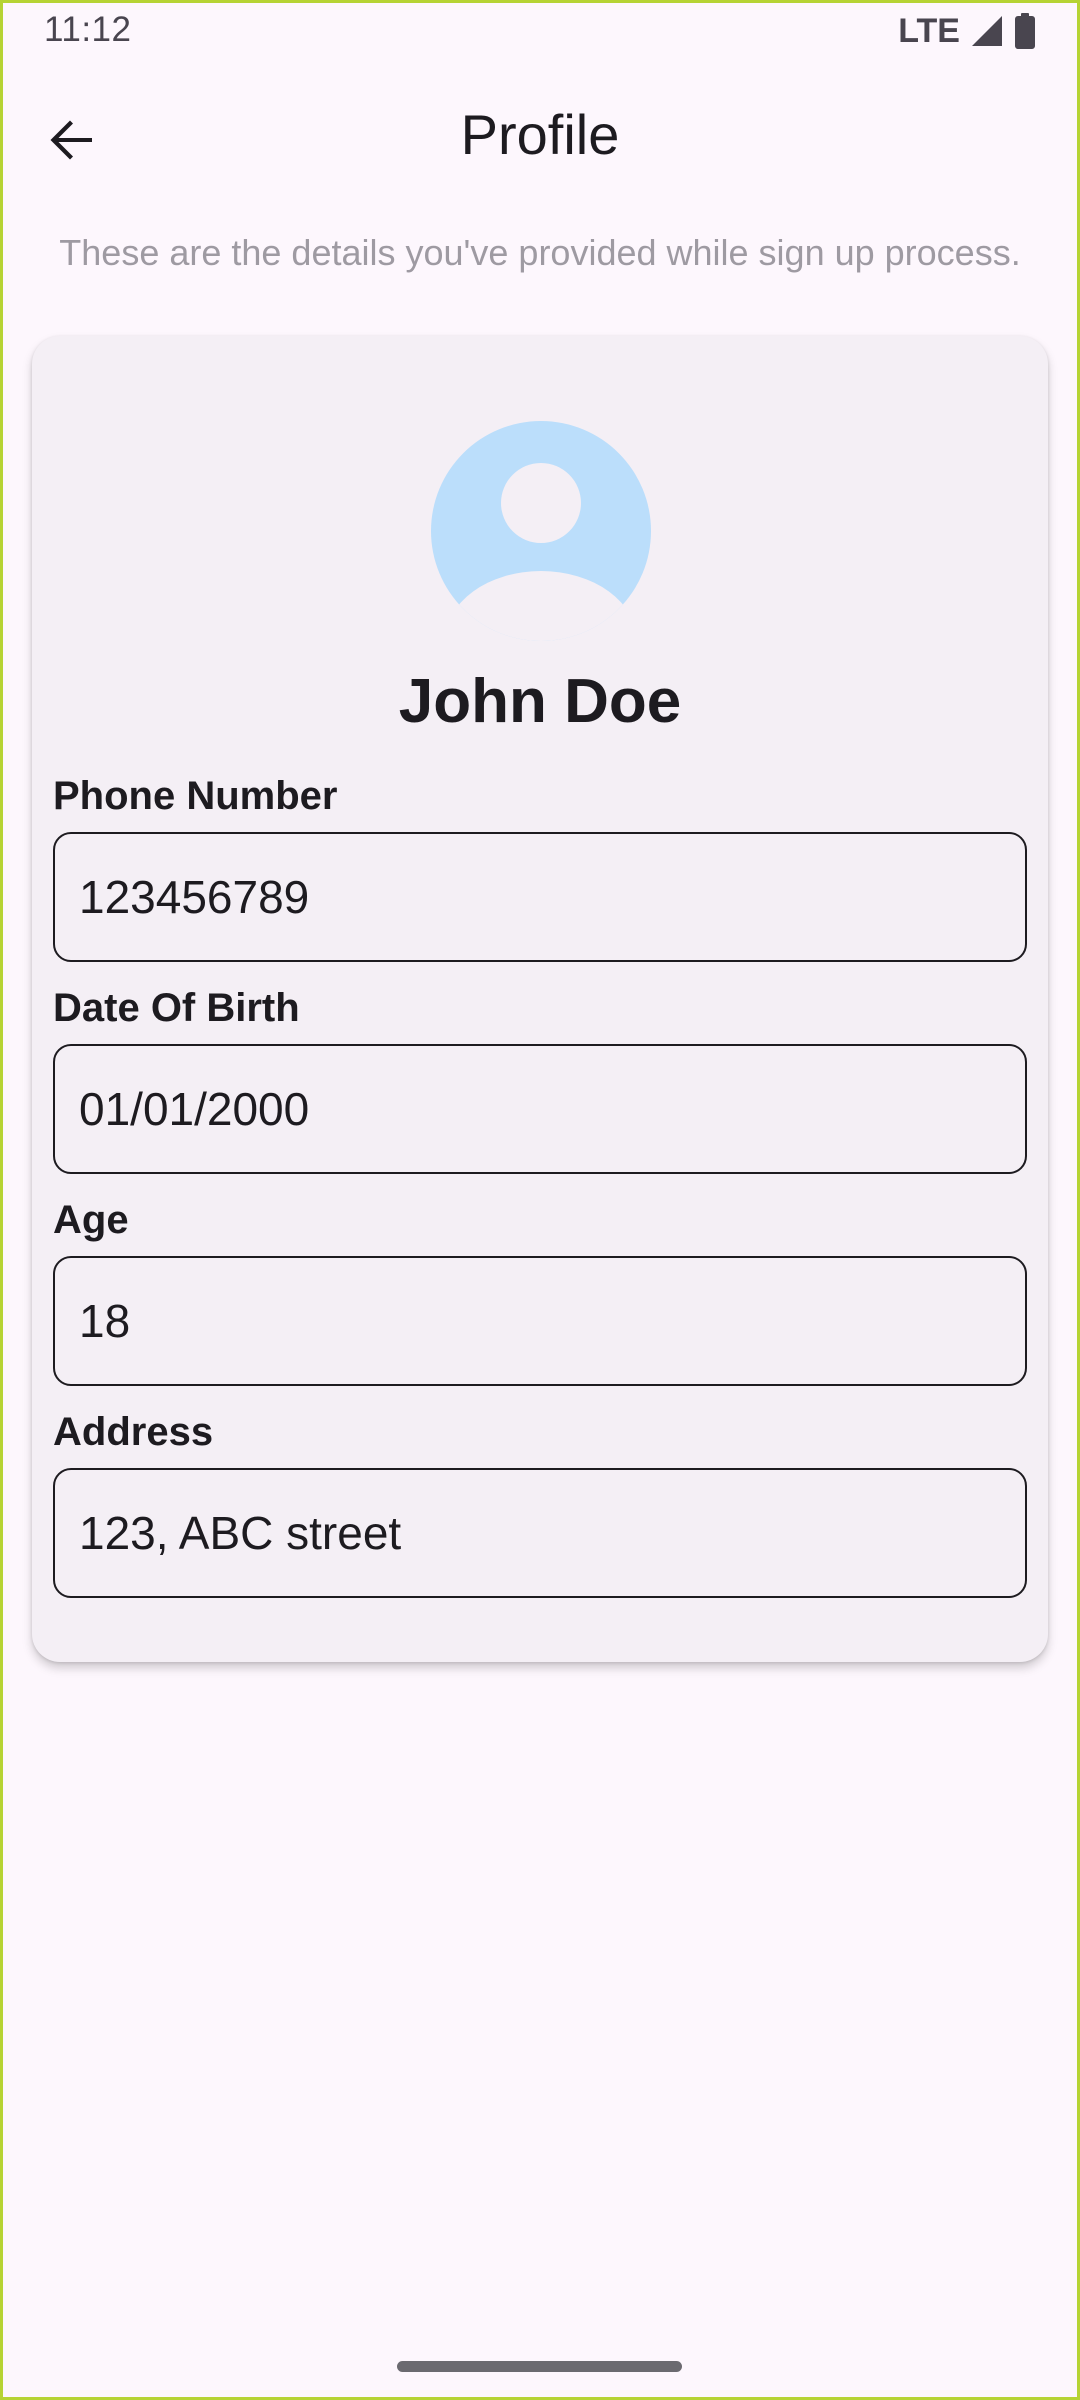  Describe the element at coordinates (540, 31) in the screenshot. I see `status-bar: 11:12 LTE` at that location.